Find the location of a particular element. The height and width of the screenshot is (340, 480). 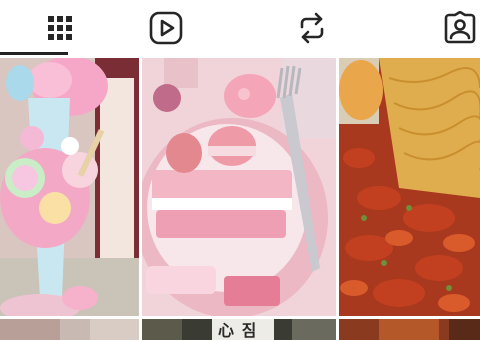

play-icon is located at coordinates (166, 28).